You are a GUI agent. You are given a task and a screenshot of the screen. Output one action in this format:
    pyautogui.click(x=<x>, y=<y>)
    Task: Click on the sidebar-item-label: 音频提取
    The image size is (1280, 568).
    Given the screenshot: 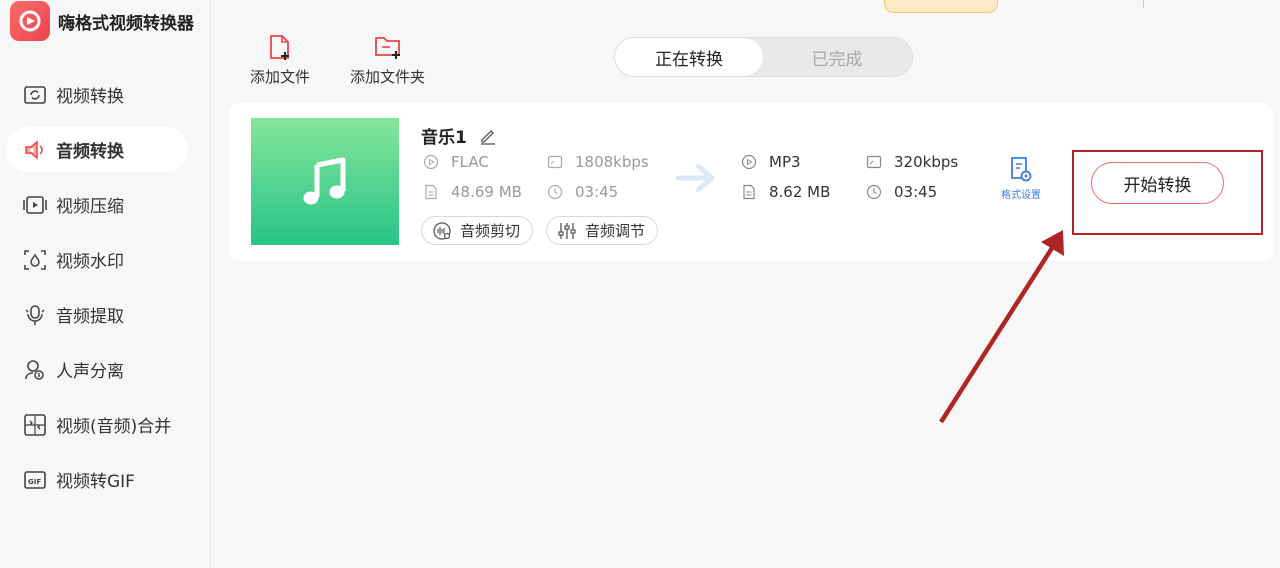 What is the action you would take?
    pyautogui.click(x=90, y=317)
    